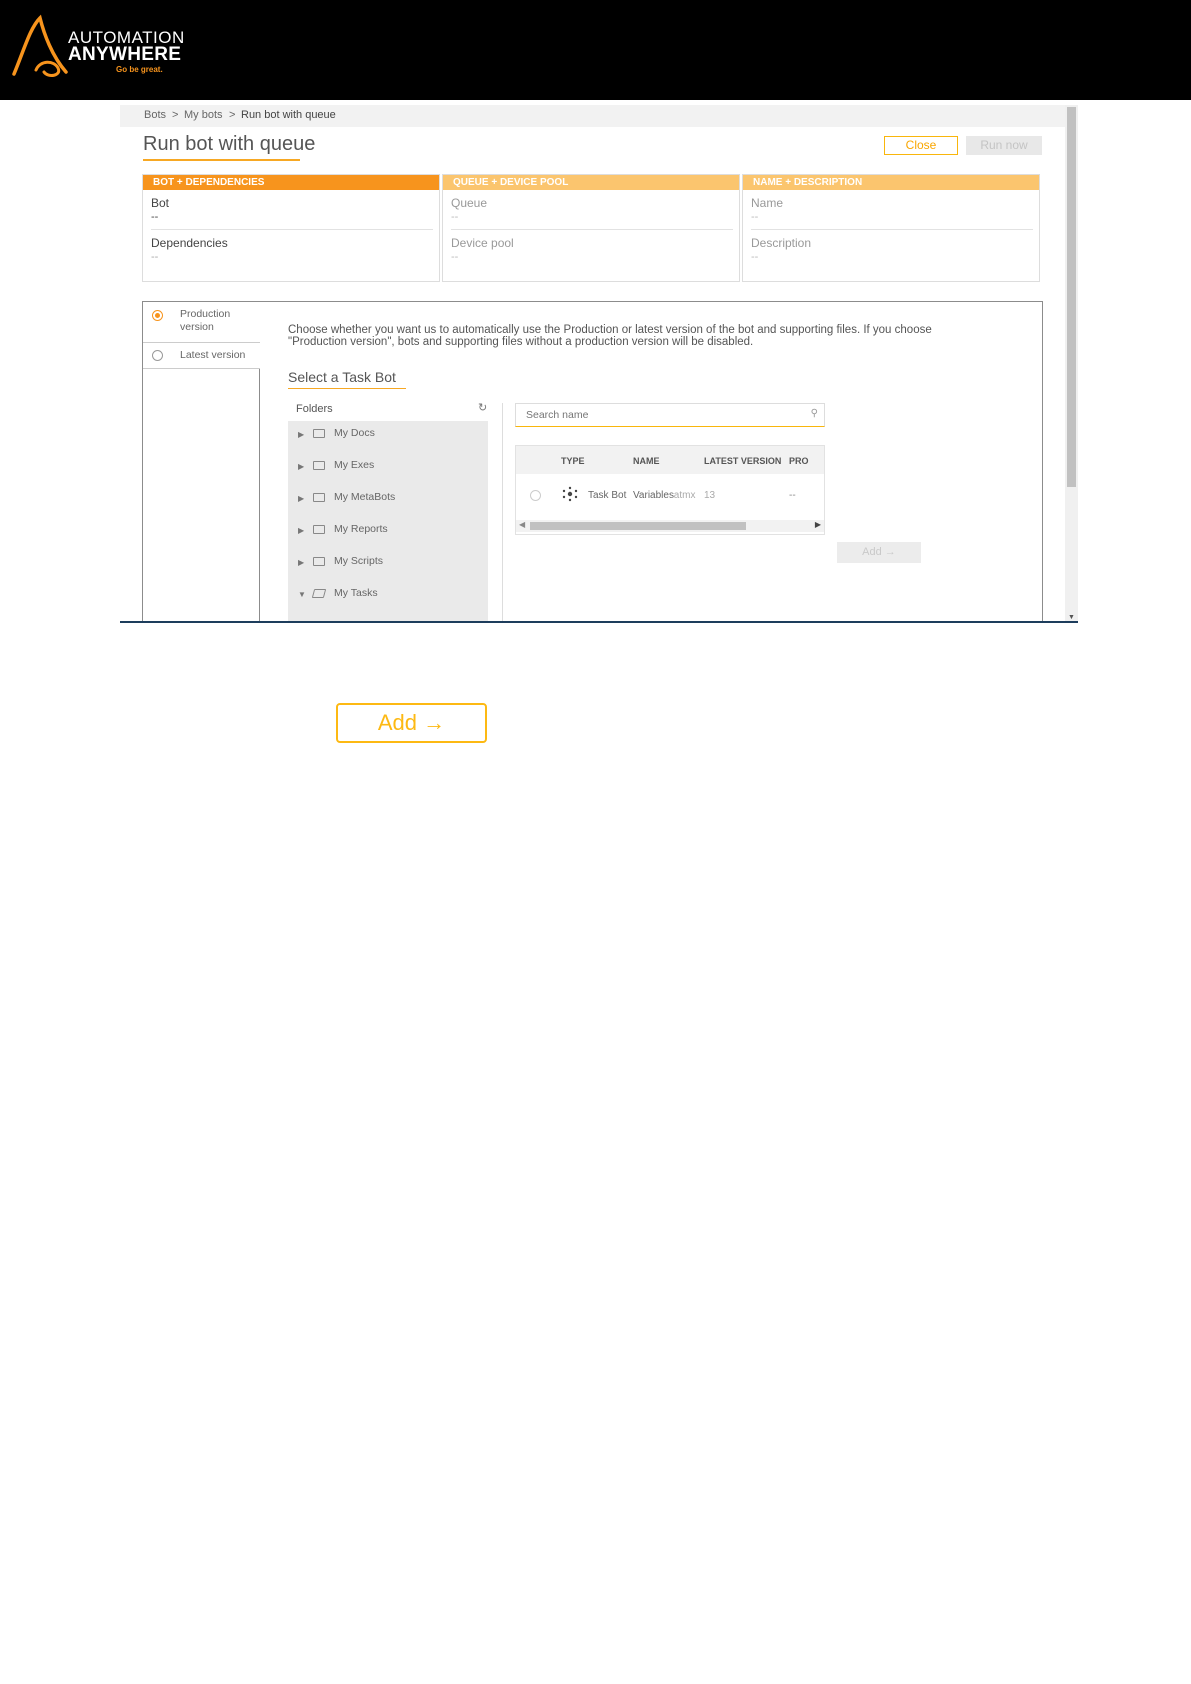 The width and height of the screenshot is (1191, 1684). Describe the element at coordinates (361, 529) in the screenshot. I see `folder-name: My Reports` at that location.